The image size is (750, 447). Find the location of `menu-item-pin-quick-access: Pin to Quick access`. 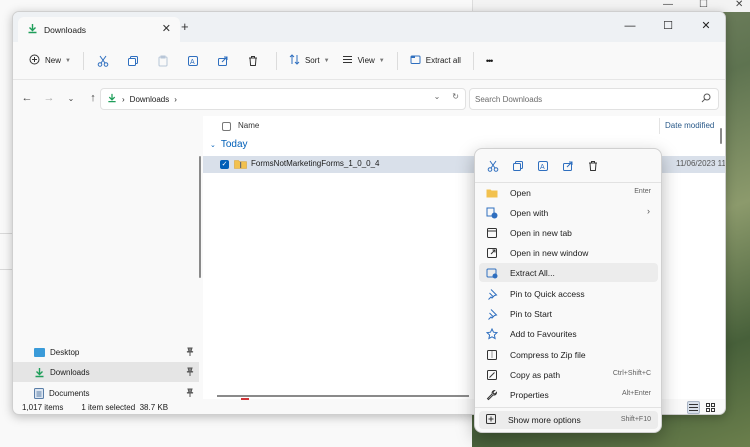

menu-item-pin-quick-access: Pin to Quick access is located at coordinates (568, 293).